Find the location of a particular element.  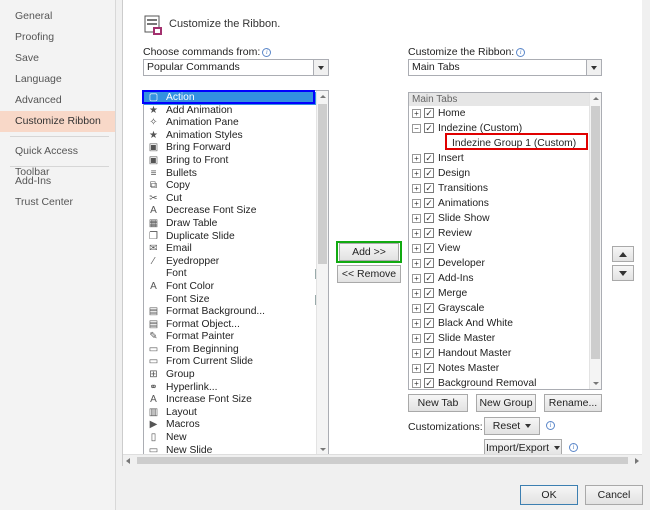

scroll-right-icon is located at coordinates (637, 461).